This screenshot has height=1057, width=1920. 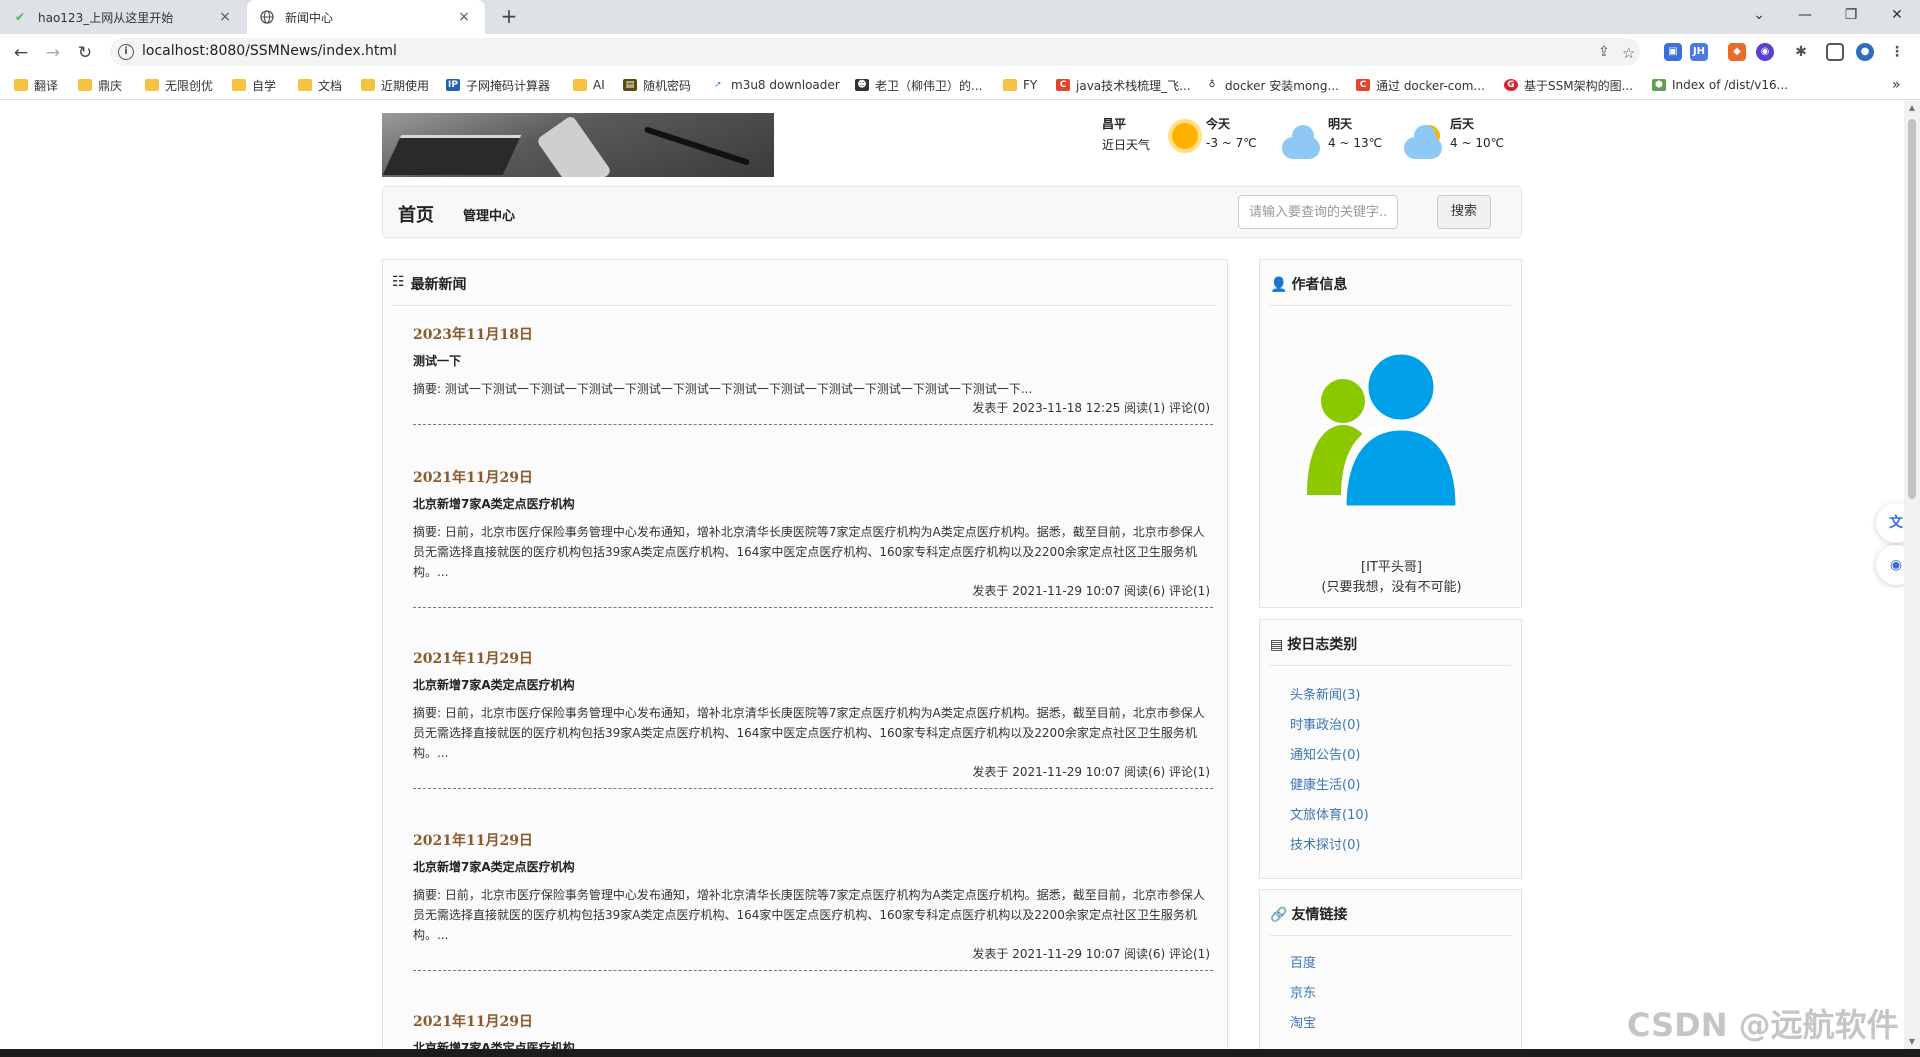 I want to click on robot-extension-icon: ◉, so click(x=1765, y=52).